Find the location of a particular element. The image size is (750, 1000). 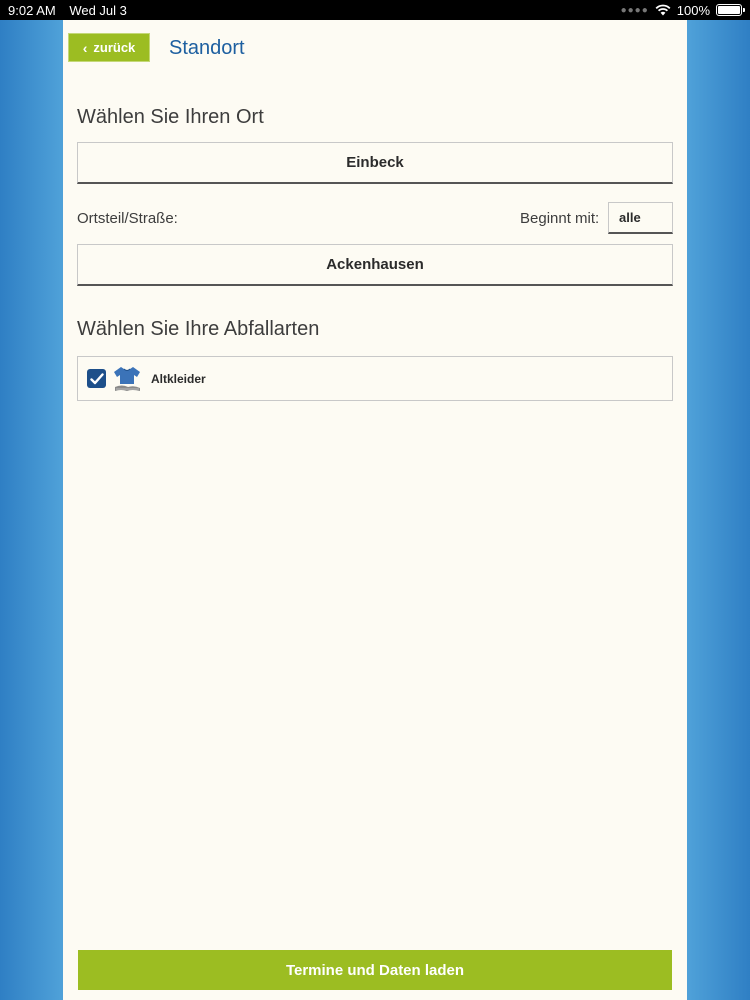

chevron-left-icon: ‹ is located at coordinates (85, 47).